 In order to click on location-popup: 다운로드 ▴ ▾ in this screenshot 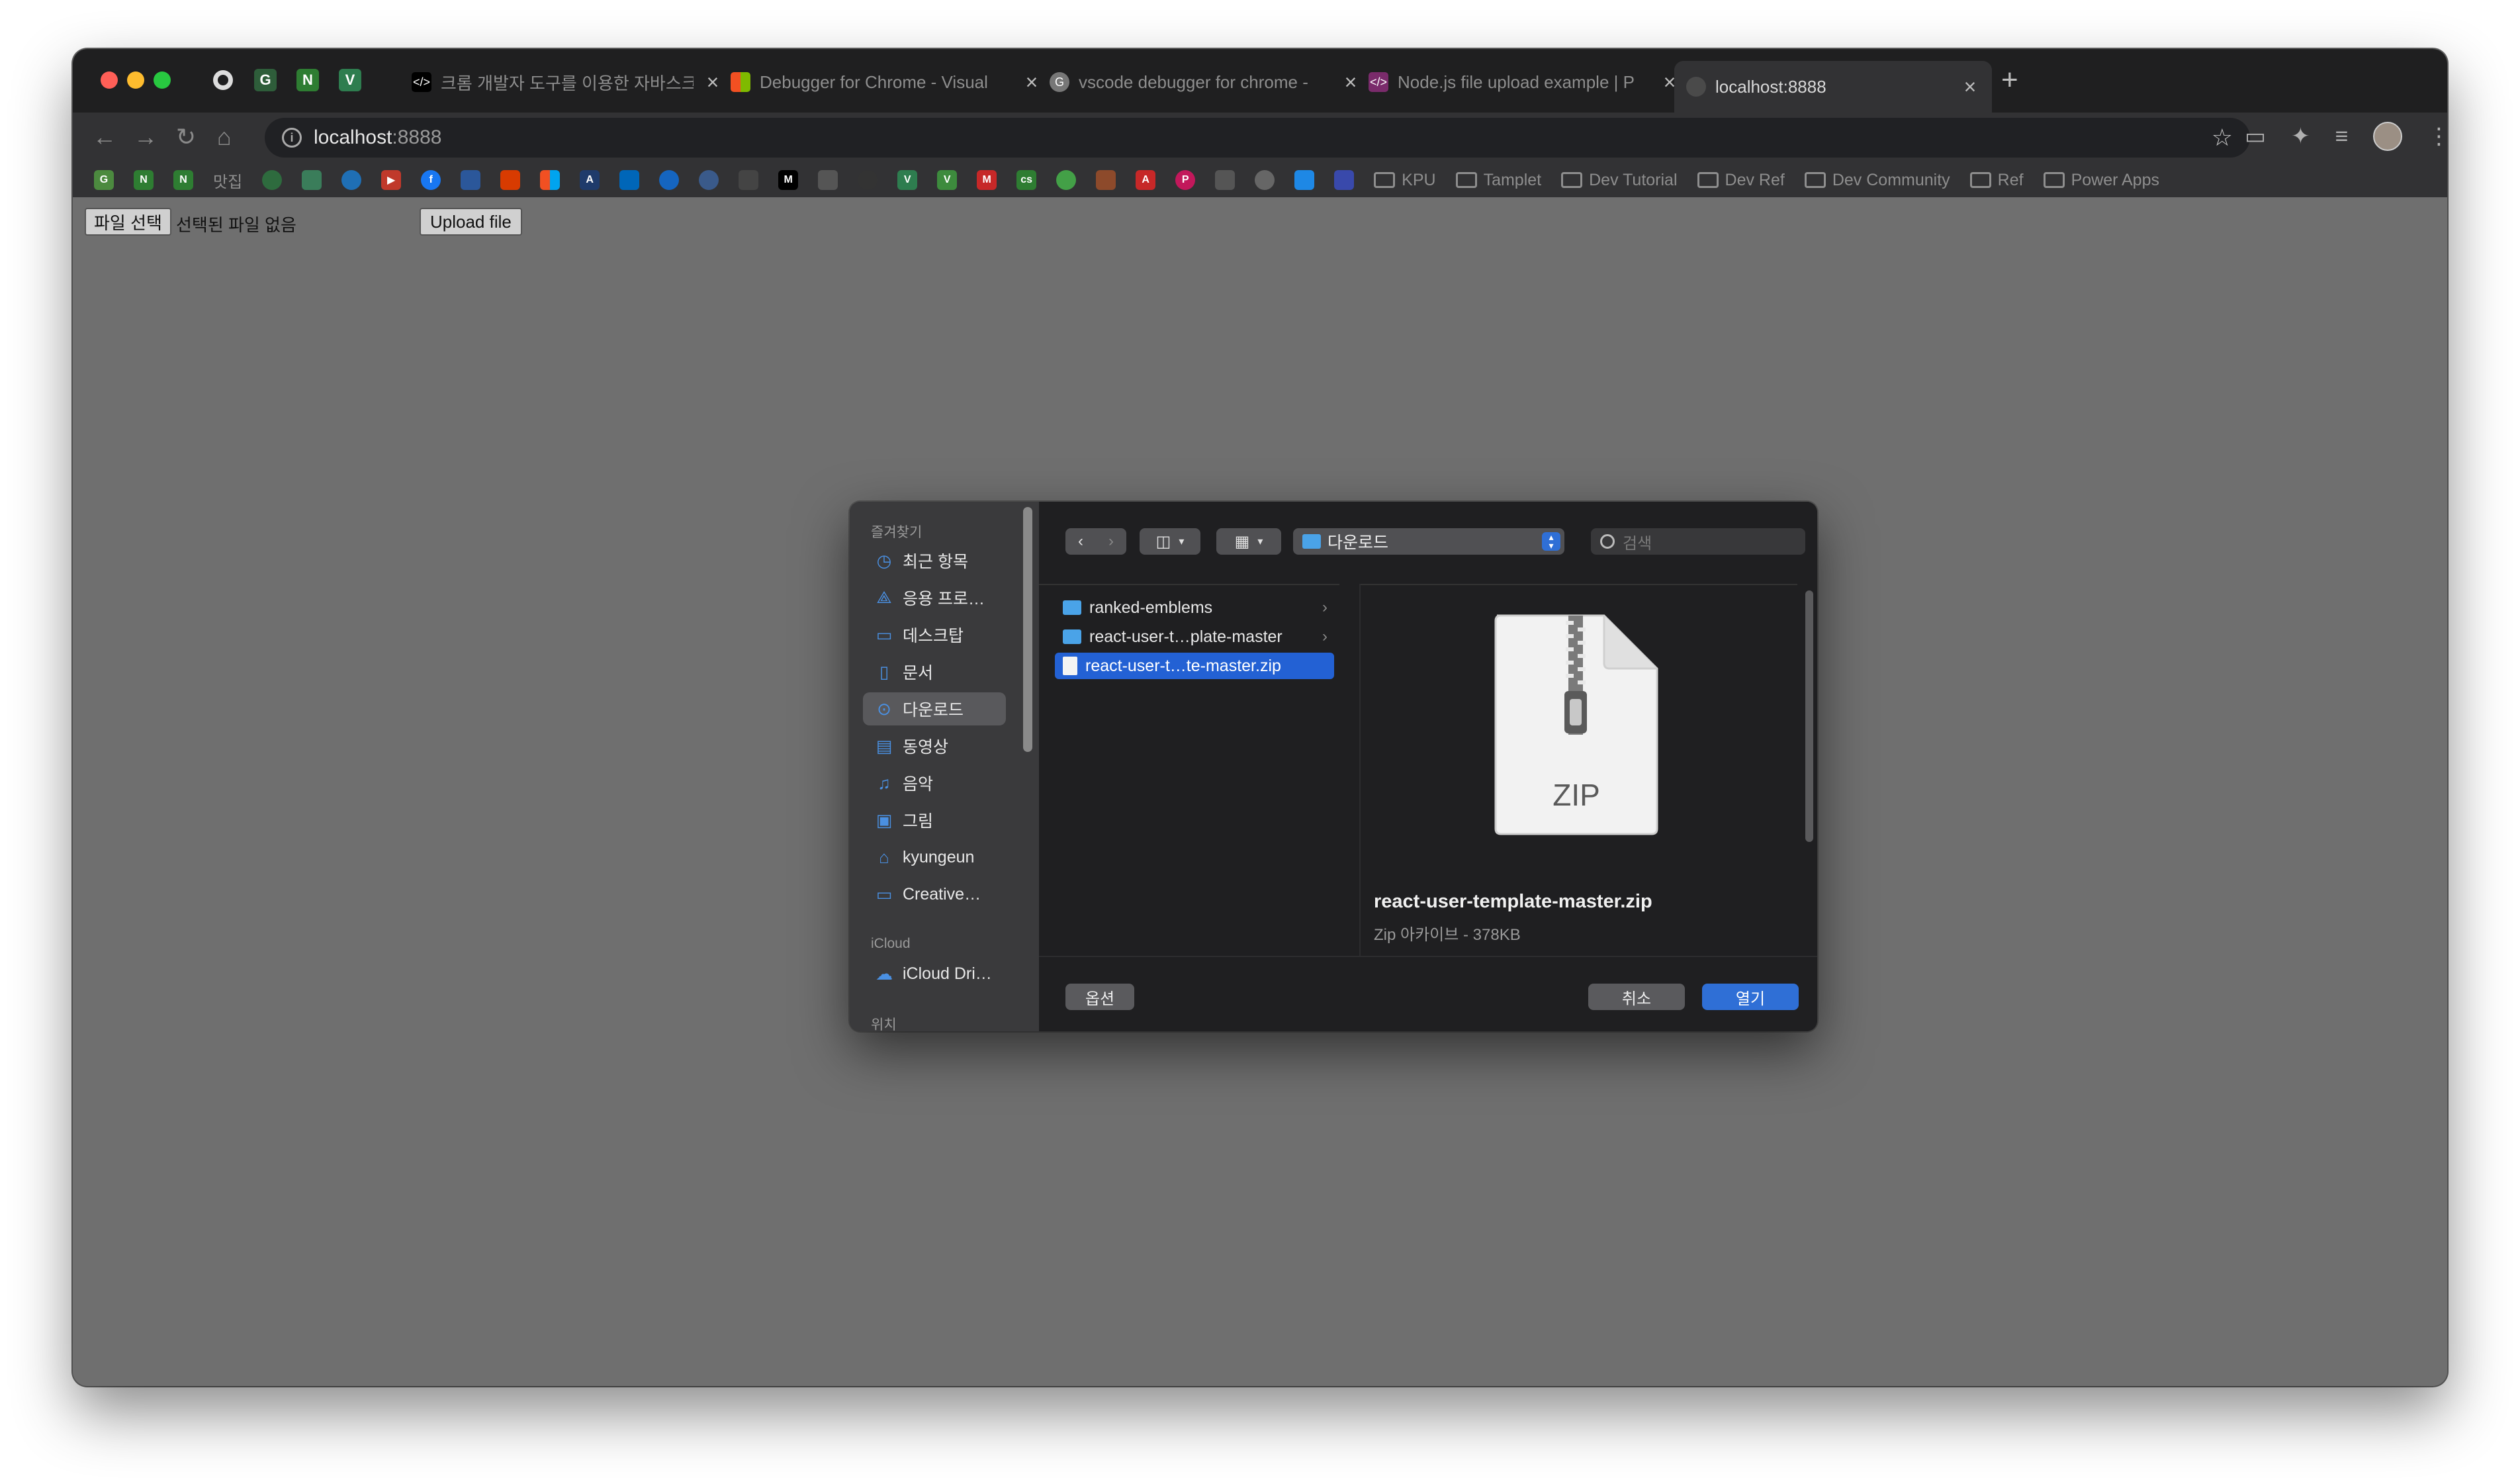, I will do `click(1428, 542)`.